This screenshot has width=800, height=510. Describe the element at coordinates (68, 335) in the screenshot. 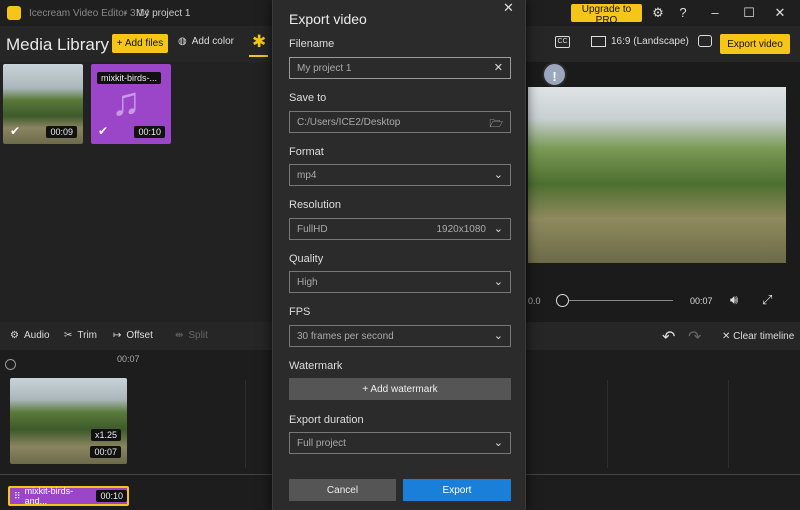

I see `scissors-icon: ✂` at that location.